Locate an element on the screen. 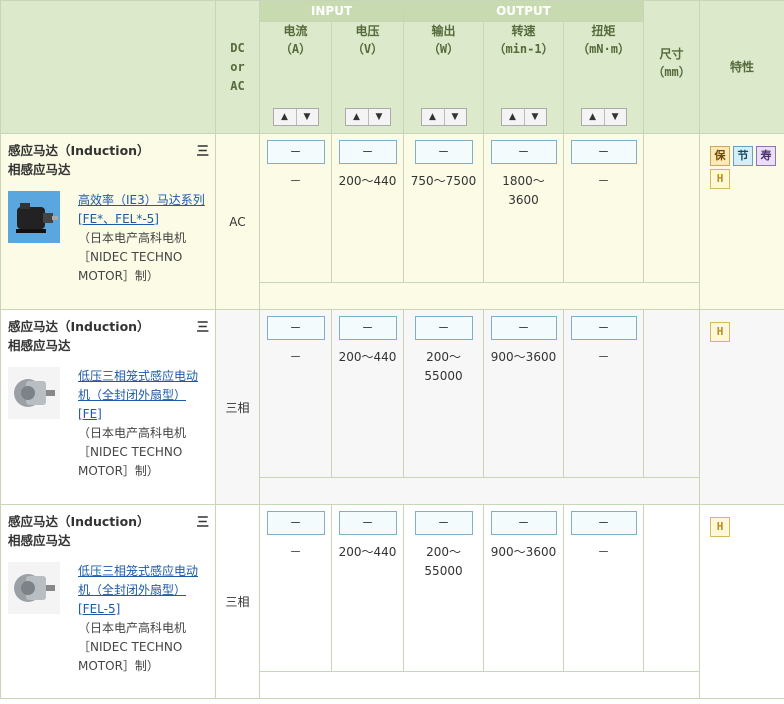 The height and width of the screenshot is (704, 784). output-cell: － 750～7500 is located at coordinates (444, 208).